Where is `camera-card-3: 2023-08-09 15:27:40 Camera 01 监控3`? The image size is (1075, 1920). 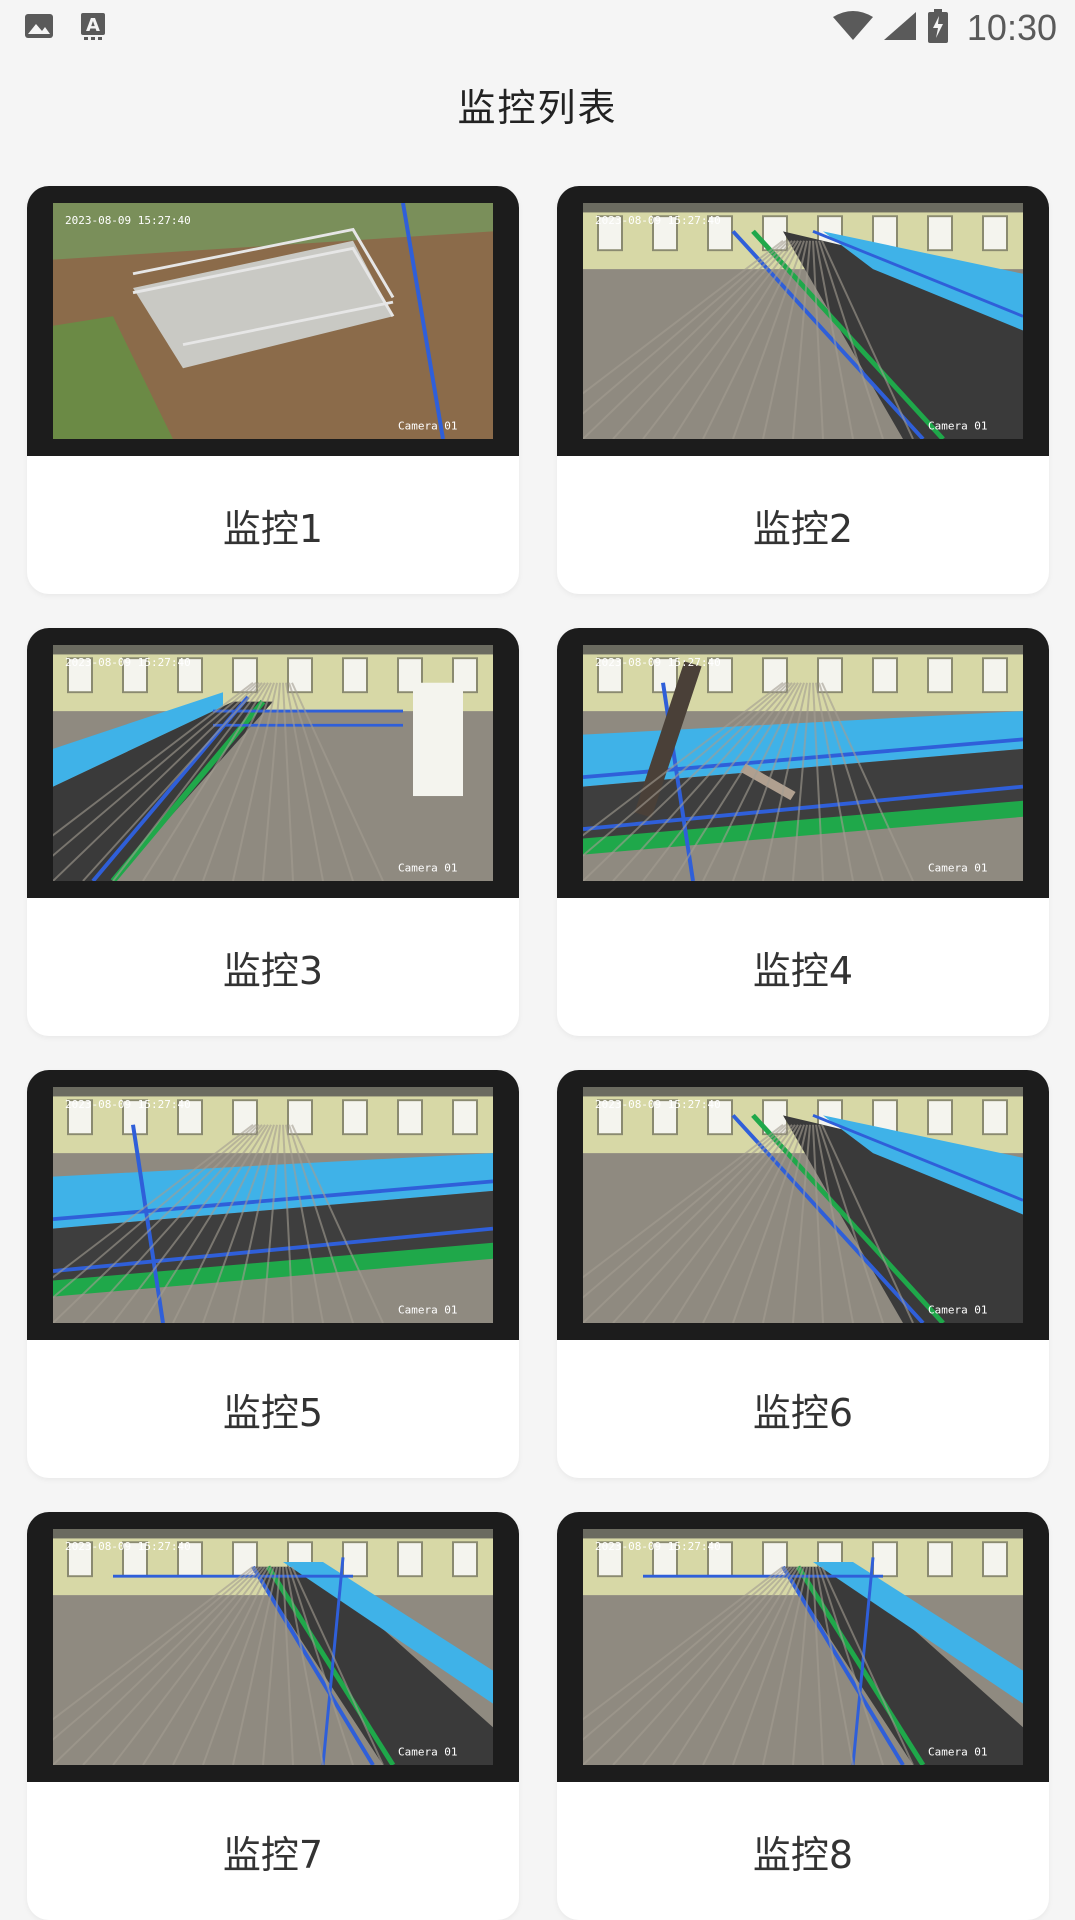
camera-card-3: 2023-08-09 15:27:40 Camera 01 监控3 is located at coordinates (273, 832).